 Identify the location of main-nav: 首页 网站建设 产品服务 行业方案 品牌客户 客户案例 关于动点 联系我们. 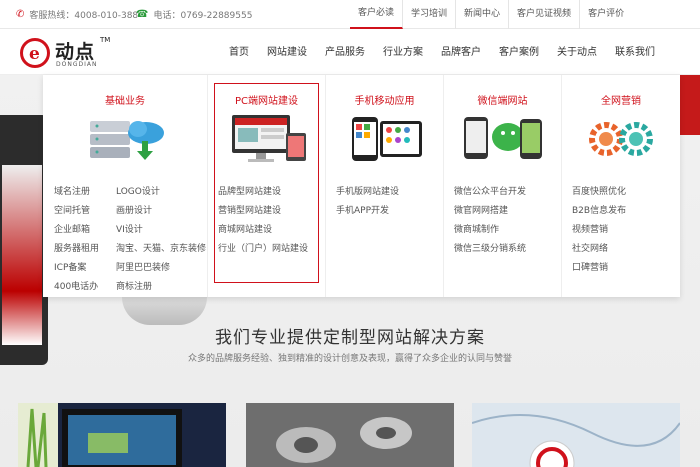
(442, 52).